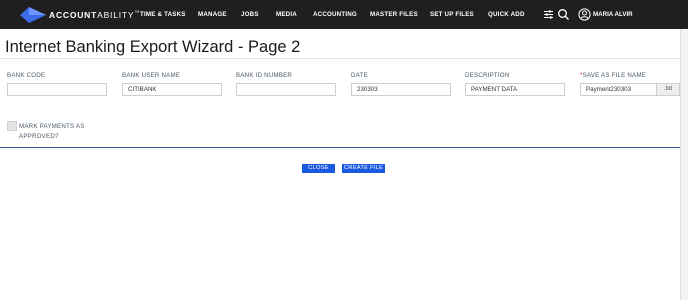 This screenshot has height=300, width=688. What do you see at coordinates (548, 14) in the screenshot?
I see `sliders-icon` at bounding box center [548, 14].